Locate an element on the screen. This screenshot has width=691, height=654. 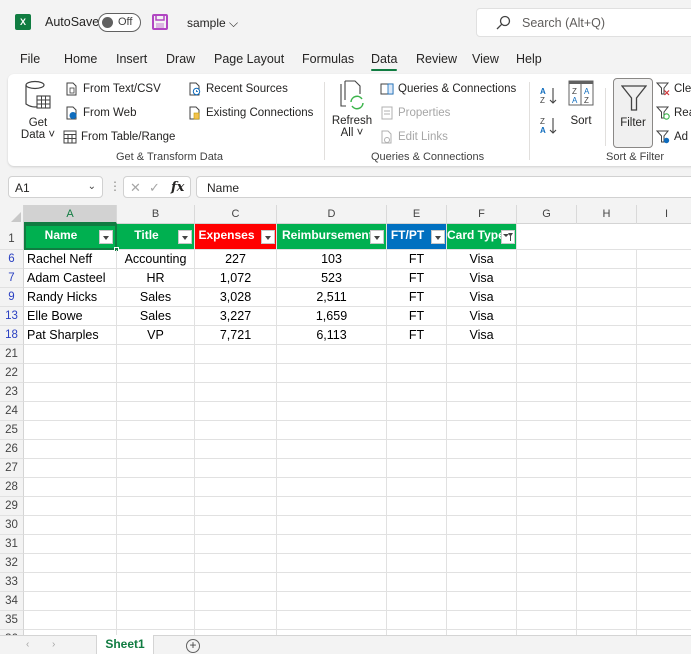
autosave-toggle: Off is located at coordinates (119, 22).